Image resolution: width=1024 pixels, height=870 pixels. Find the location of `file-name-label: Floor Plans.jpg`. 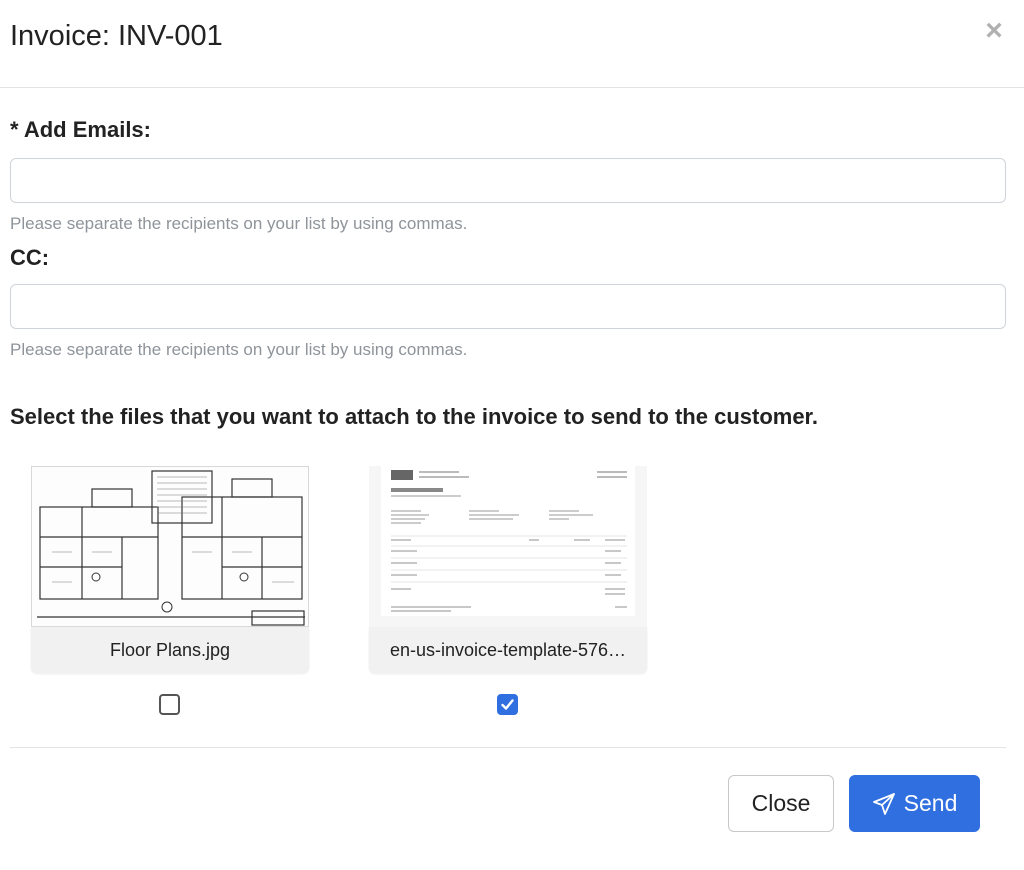

file-name-label: Floor Plans.jpg is located at coordinates (170, 650).